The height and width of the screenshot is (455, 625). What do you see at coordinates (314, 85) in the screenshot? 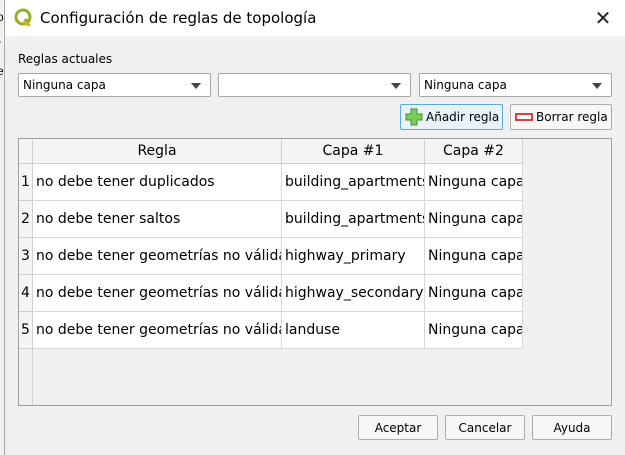
I see `rule-type-combo` at bounding box center [314, 85].